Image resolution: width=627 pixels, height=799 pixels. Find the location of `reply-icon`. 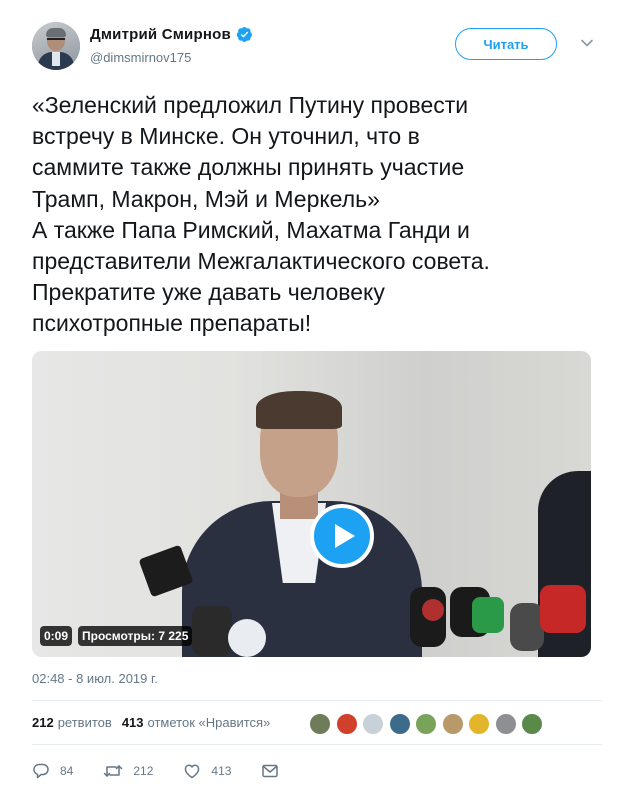

reply-icon is located at coordinates (41, 771).